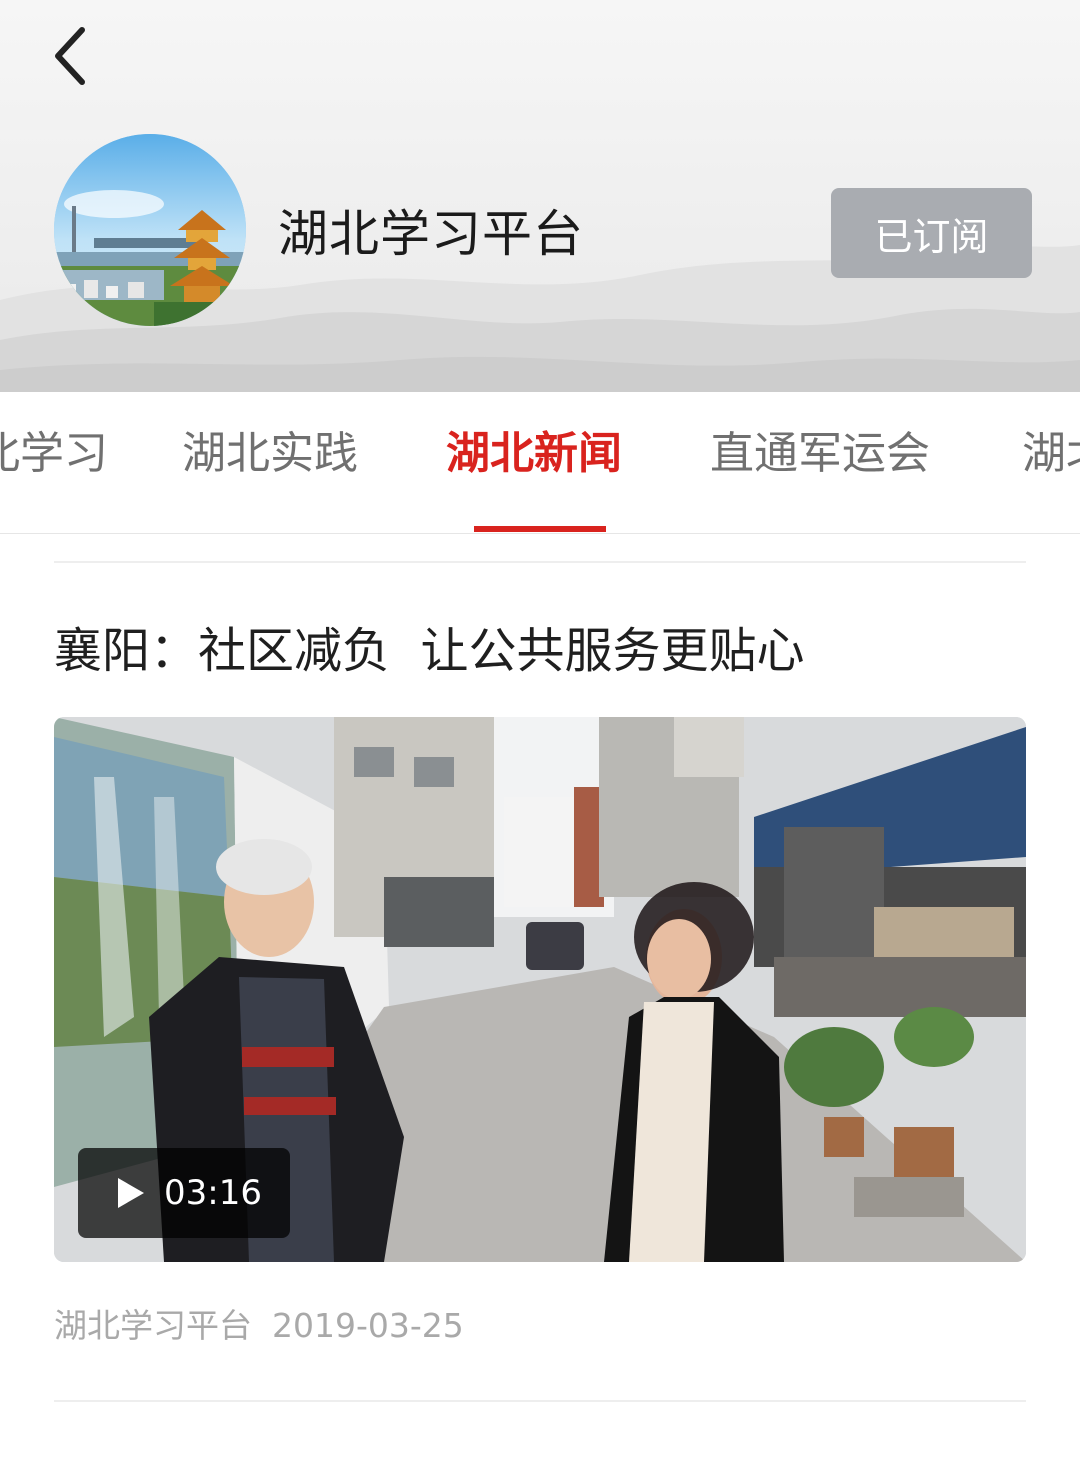 Image resolution: width=1080 pixels, height=1461 pixels. What do you see at coordinates (259, 1326) in the screenshot?
I see `article-meta: 湖北学习平台 2019-03-25` at bounding box center [259, 1326].